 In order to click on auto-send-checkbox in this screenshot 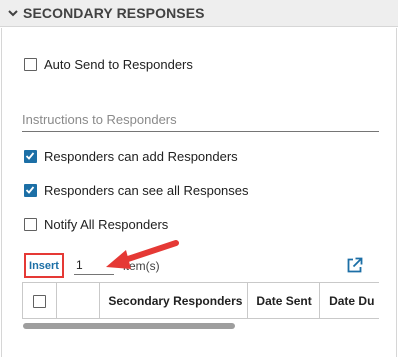, I will do `click(30, 64)`.